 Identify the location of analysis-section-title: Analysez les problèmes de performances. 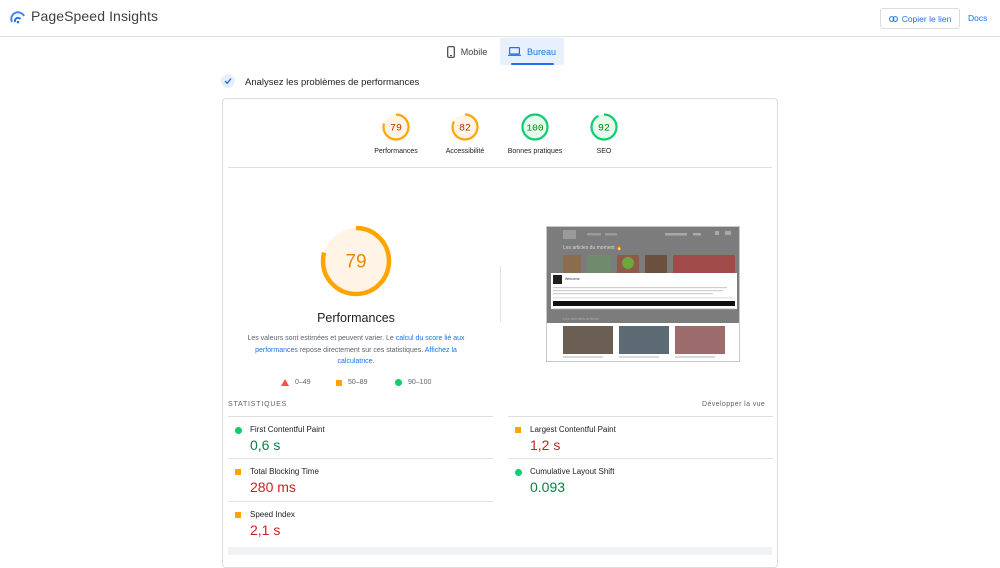
(332, 82).